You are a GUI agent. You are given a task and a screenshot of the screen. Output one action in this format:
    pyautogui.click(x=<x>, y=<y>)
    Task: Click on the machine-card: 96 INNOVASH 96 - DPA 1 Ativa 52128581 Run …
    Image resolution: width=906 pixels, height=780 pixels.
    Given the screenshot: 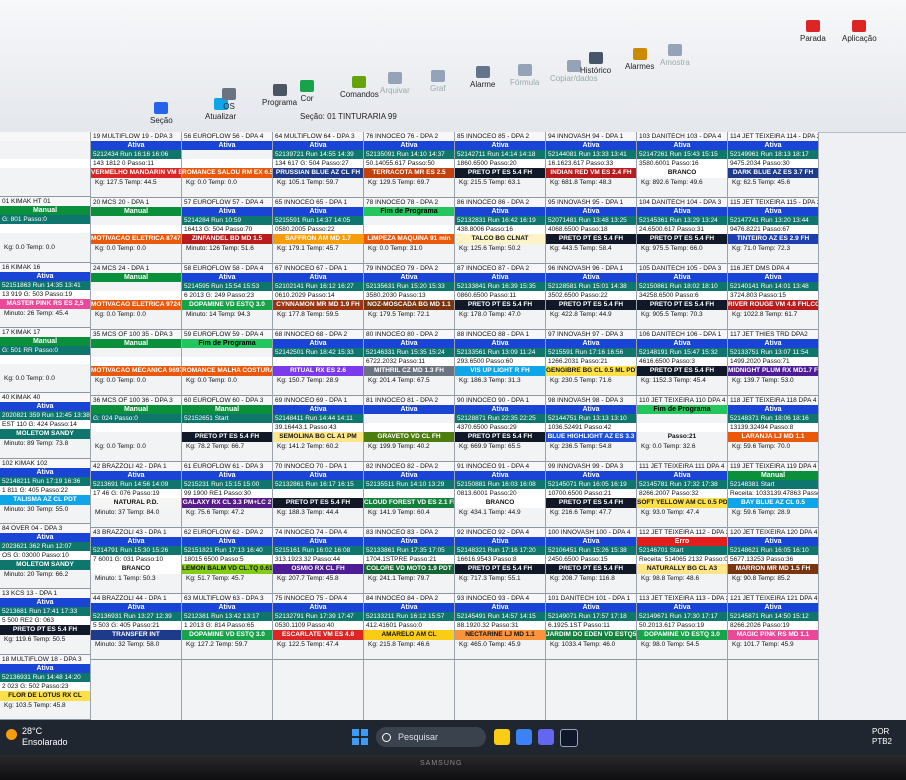 What is the action you would take?
    pyautogui.click(x=591, y=297)
    